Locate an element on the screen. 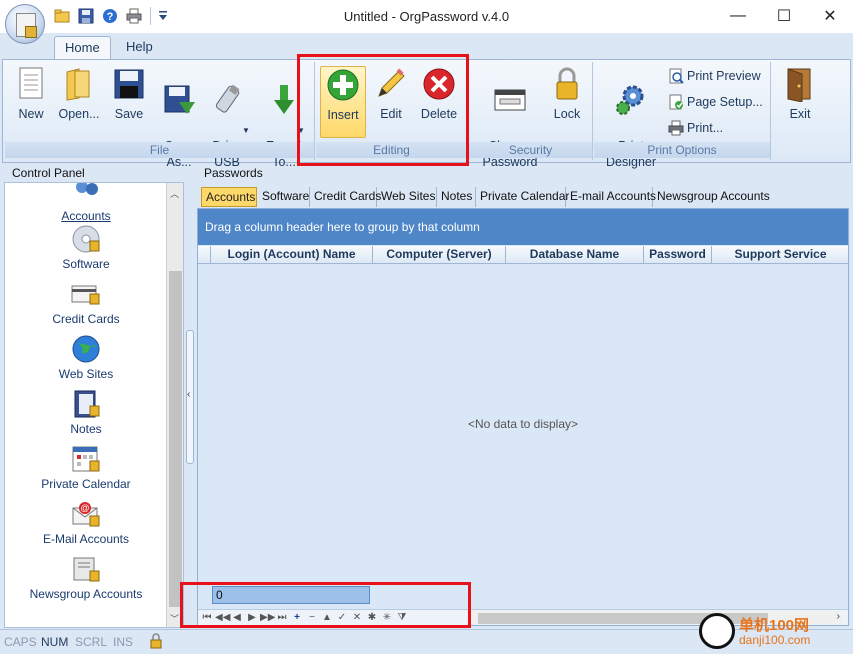 Image resolution: width=853 pixels, height=654 pixels. last-page-icon: ⏭ is located at coordinates (282, 618).